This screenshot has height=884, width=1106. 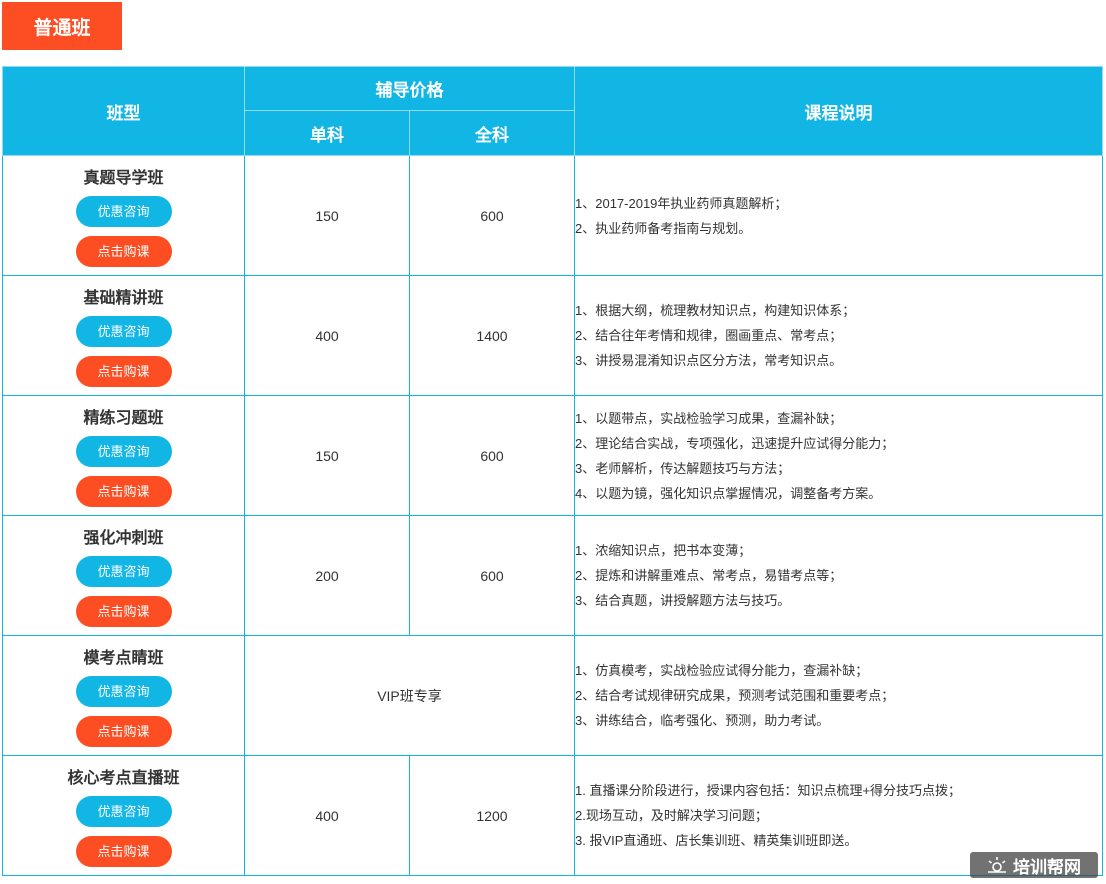 I want to click on plan-cell: 真题导学班 优惠咨询 点击购课, so click(x=123, y=215).